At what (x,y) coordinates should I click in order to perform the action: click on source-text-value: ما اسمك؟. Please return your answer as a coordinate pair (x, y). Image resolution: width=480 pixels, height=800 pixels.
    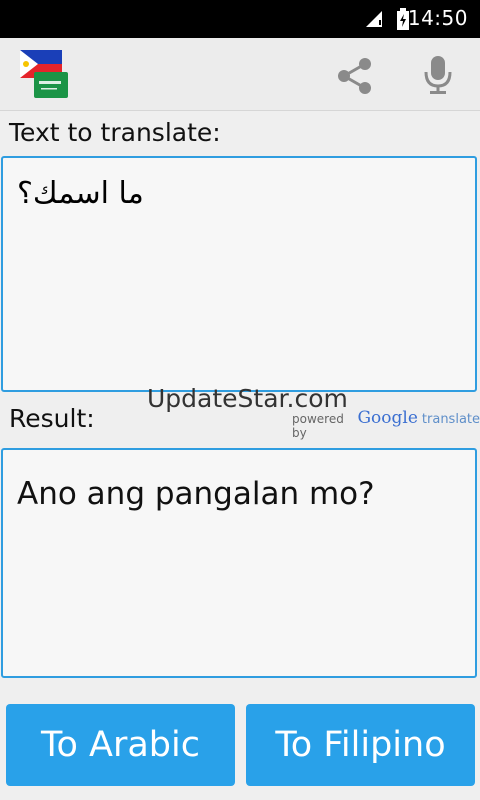
    Looking at the image, I should click on (80, 193).